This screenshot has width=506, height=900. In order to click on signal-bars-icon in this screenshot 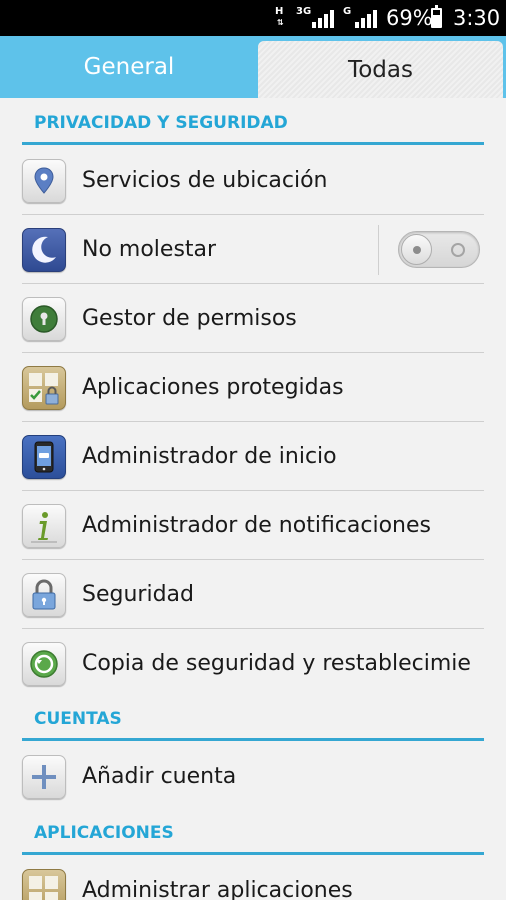, I will do `click(323, 19)`.